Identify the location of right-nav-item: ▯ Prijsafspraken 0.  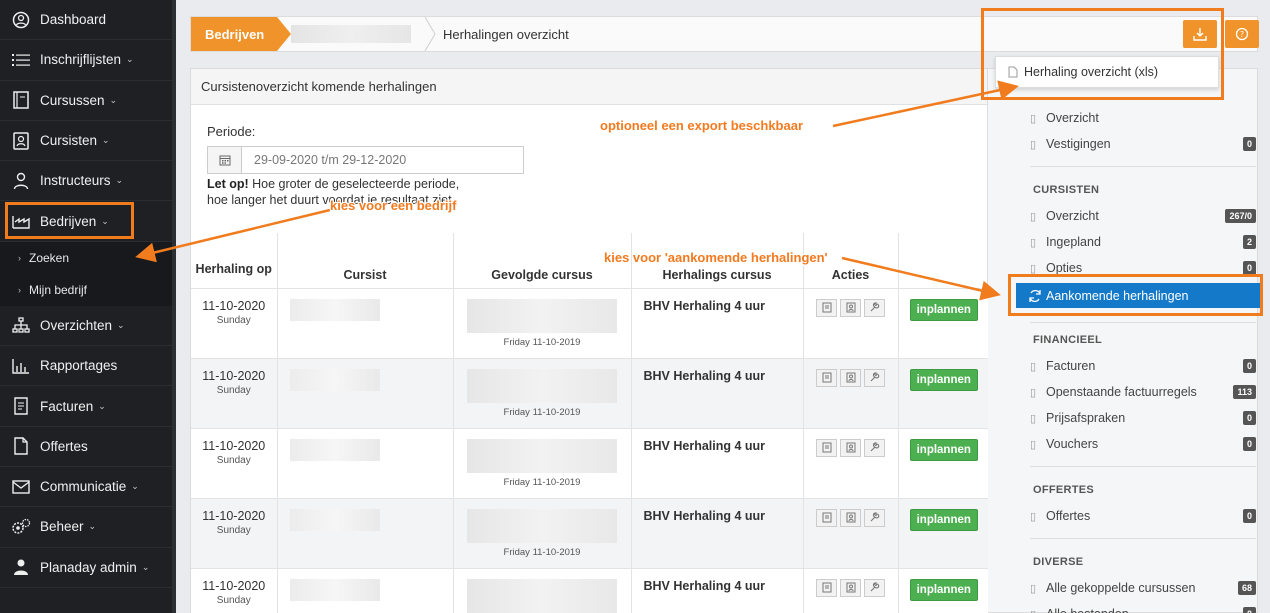
(1143, 418).